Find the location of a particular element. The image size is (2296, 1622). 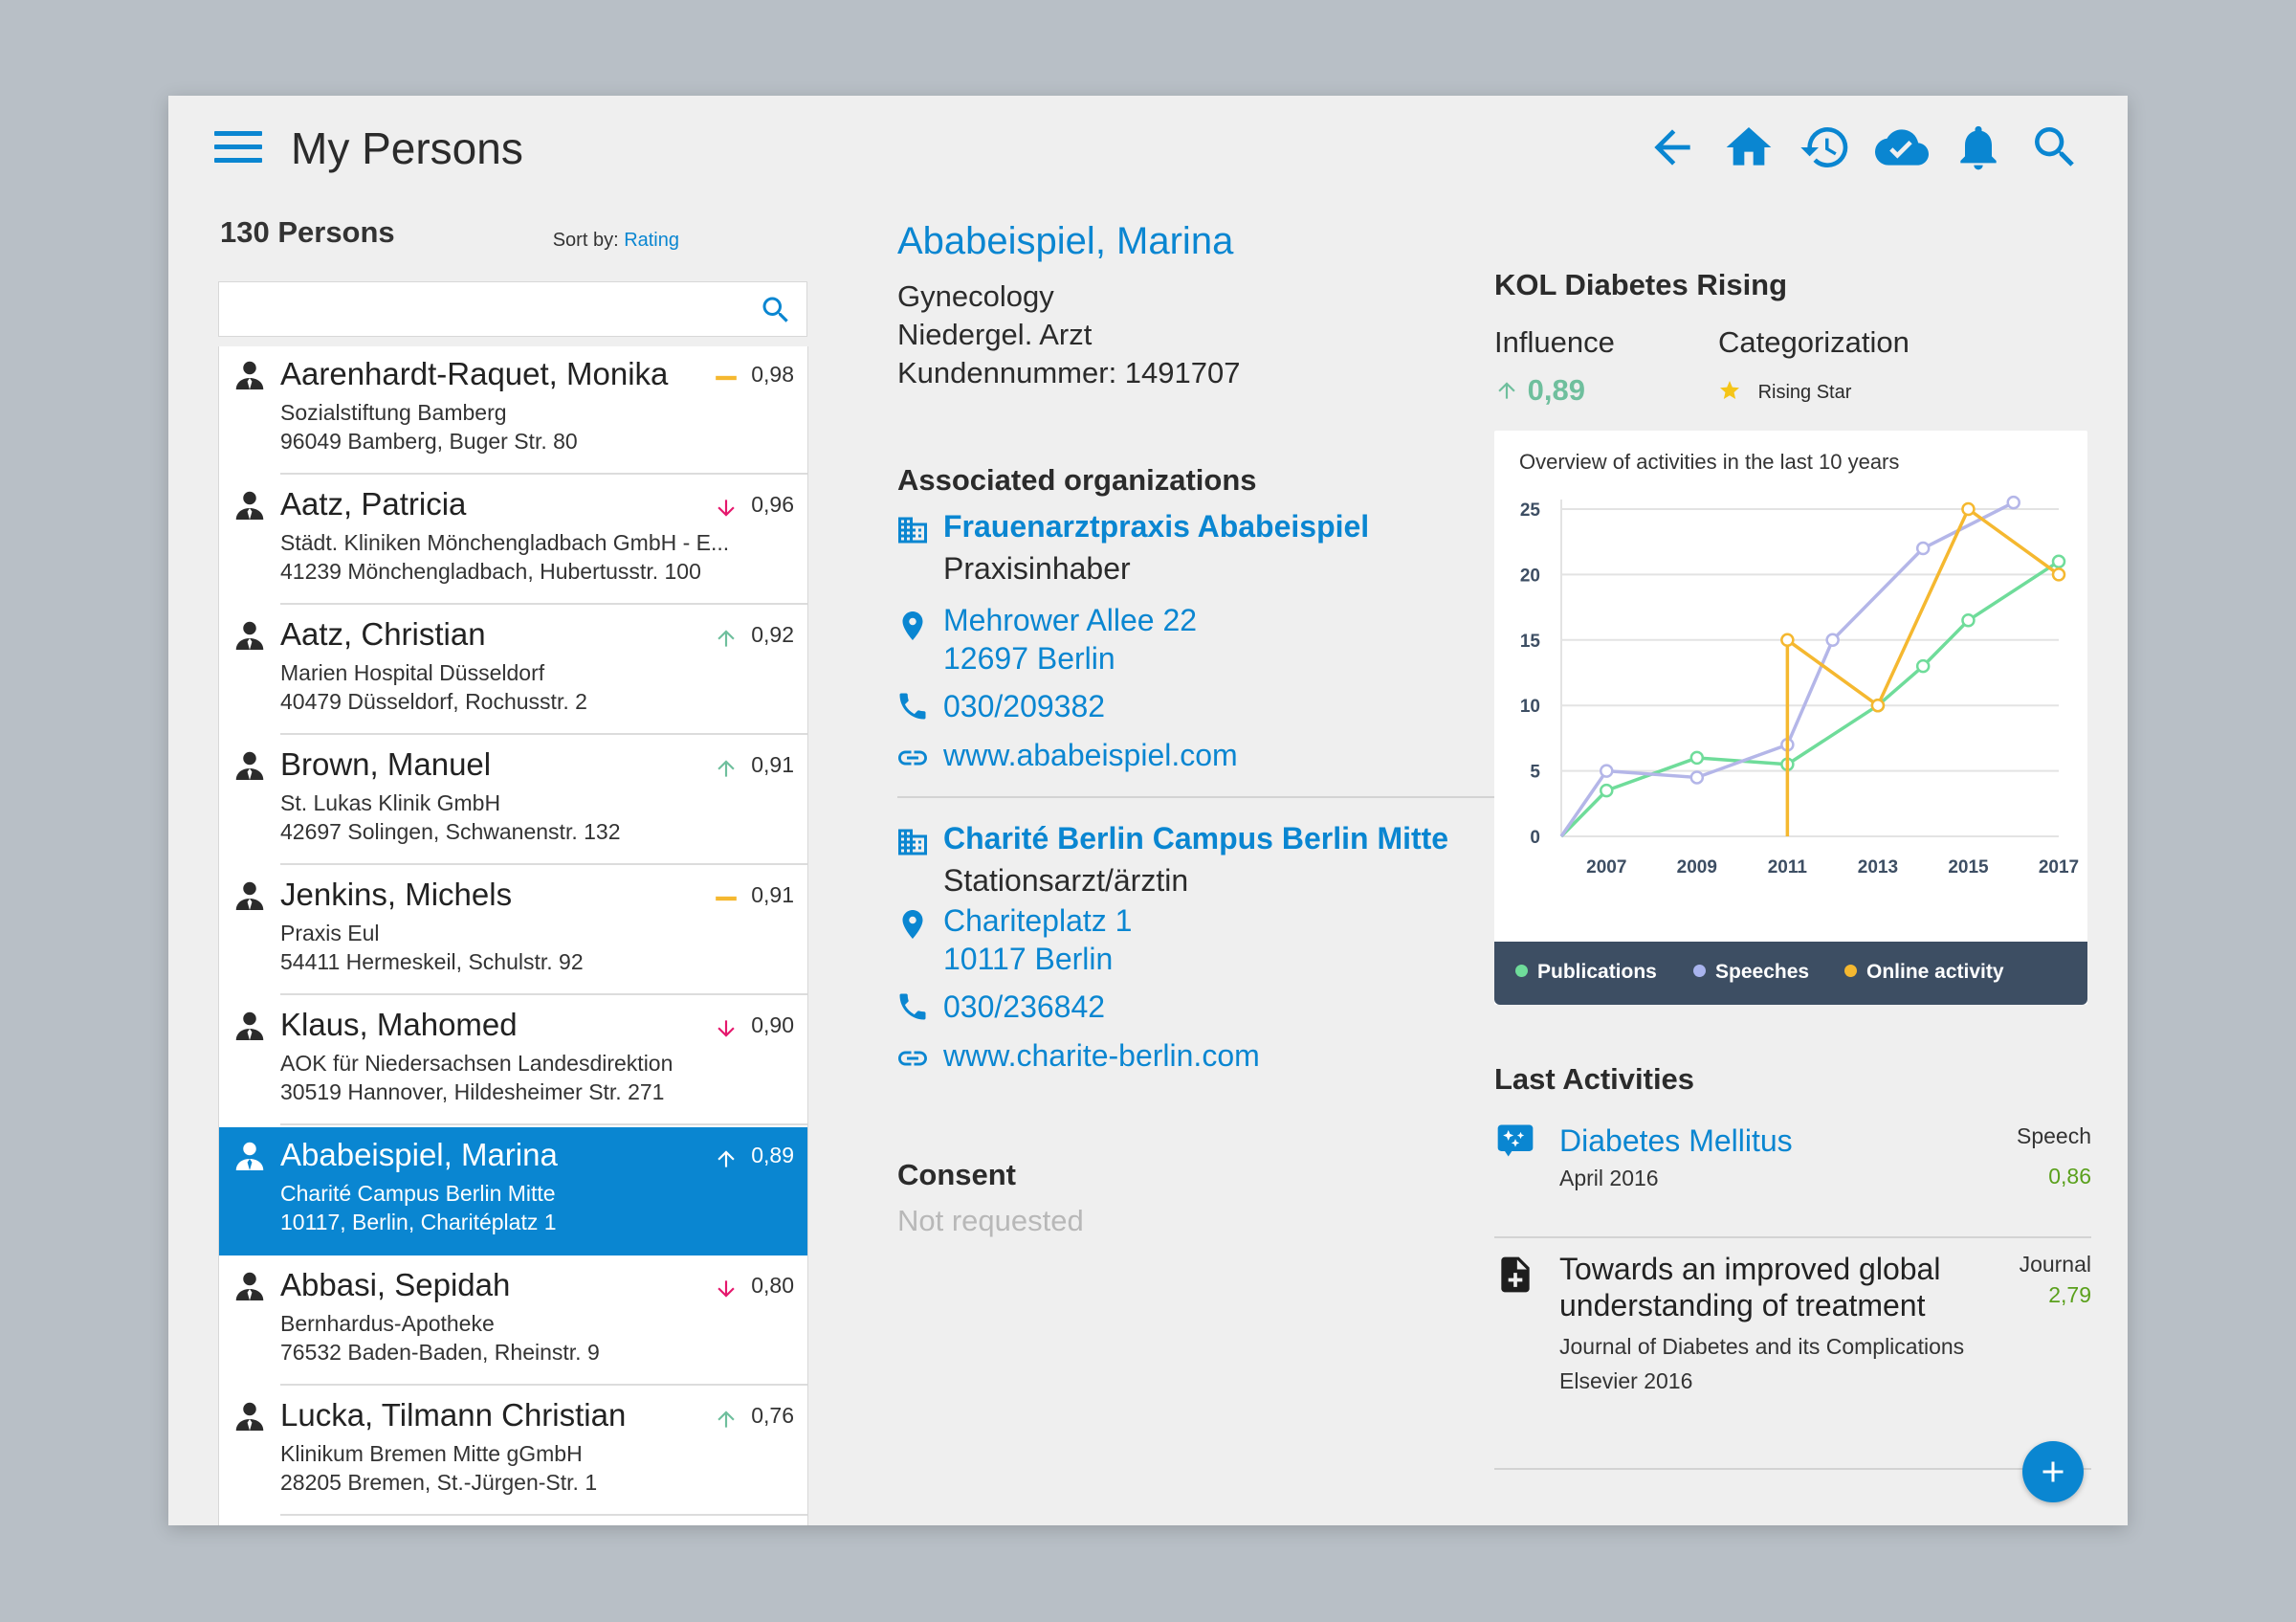

sort-value: Rating is located at coordinates (651, 240).